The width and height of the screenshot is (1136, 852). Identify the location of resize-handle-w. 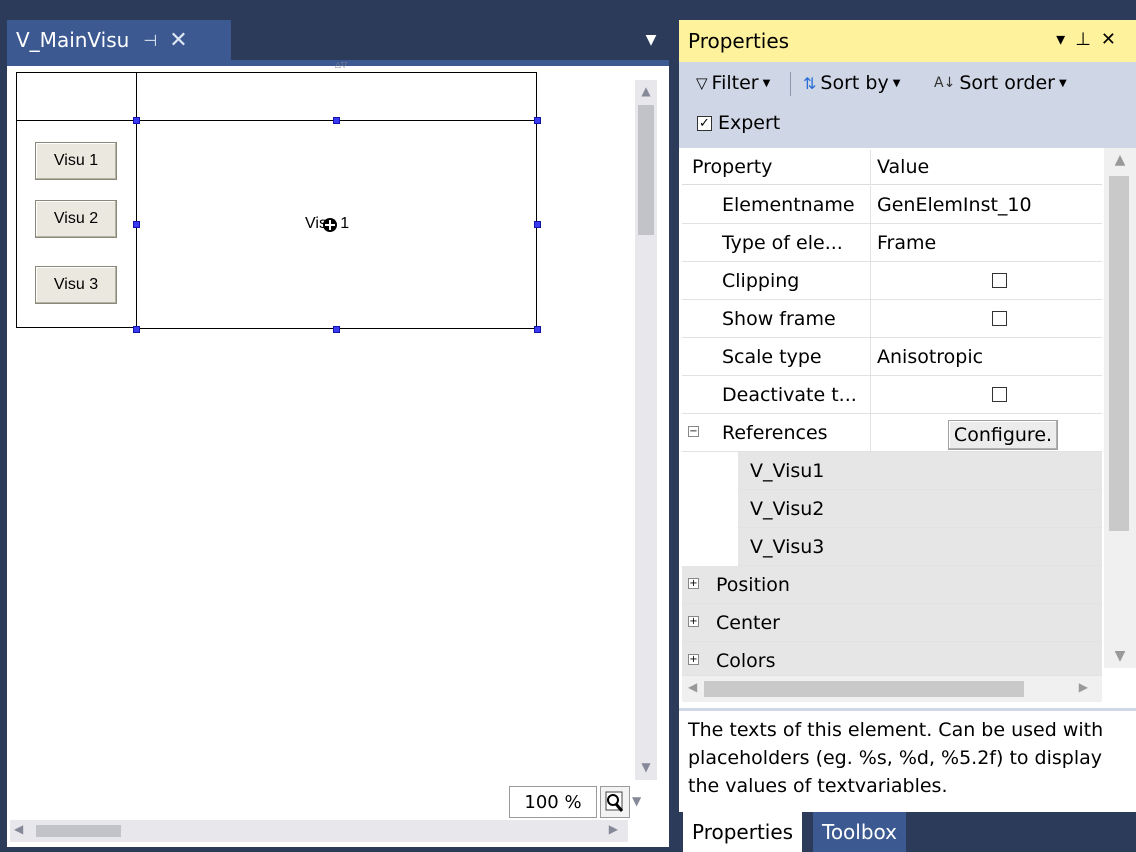
(136, 224).